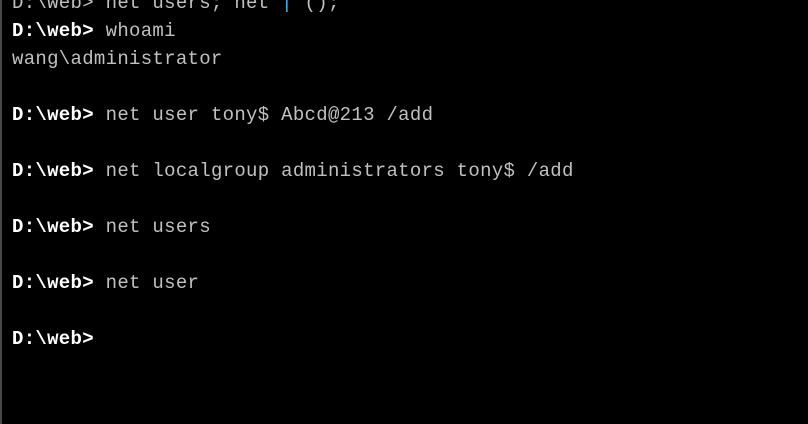 The width and height of the screenshot is (808, 424). Describe the element at coordinates (158, 227) in the screenshot. I see `command-text: net users` at that location.